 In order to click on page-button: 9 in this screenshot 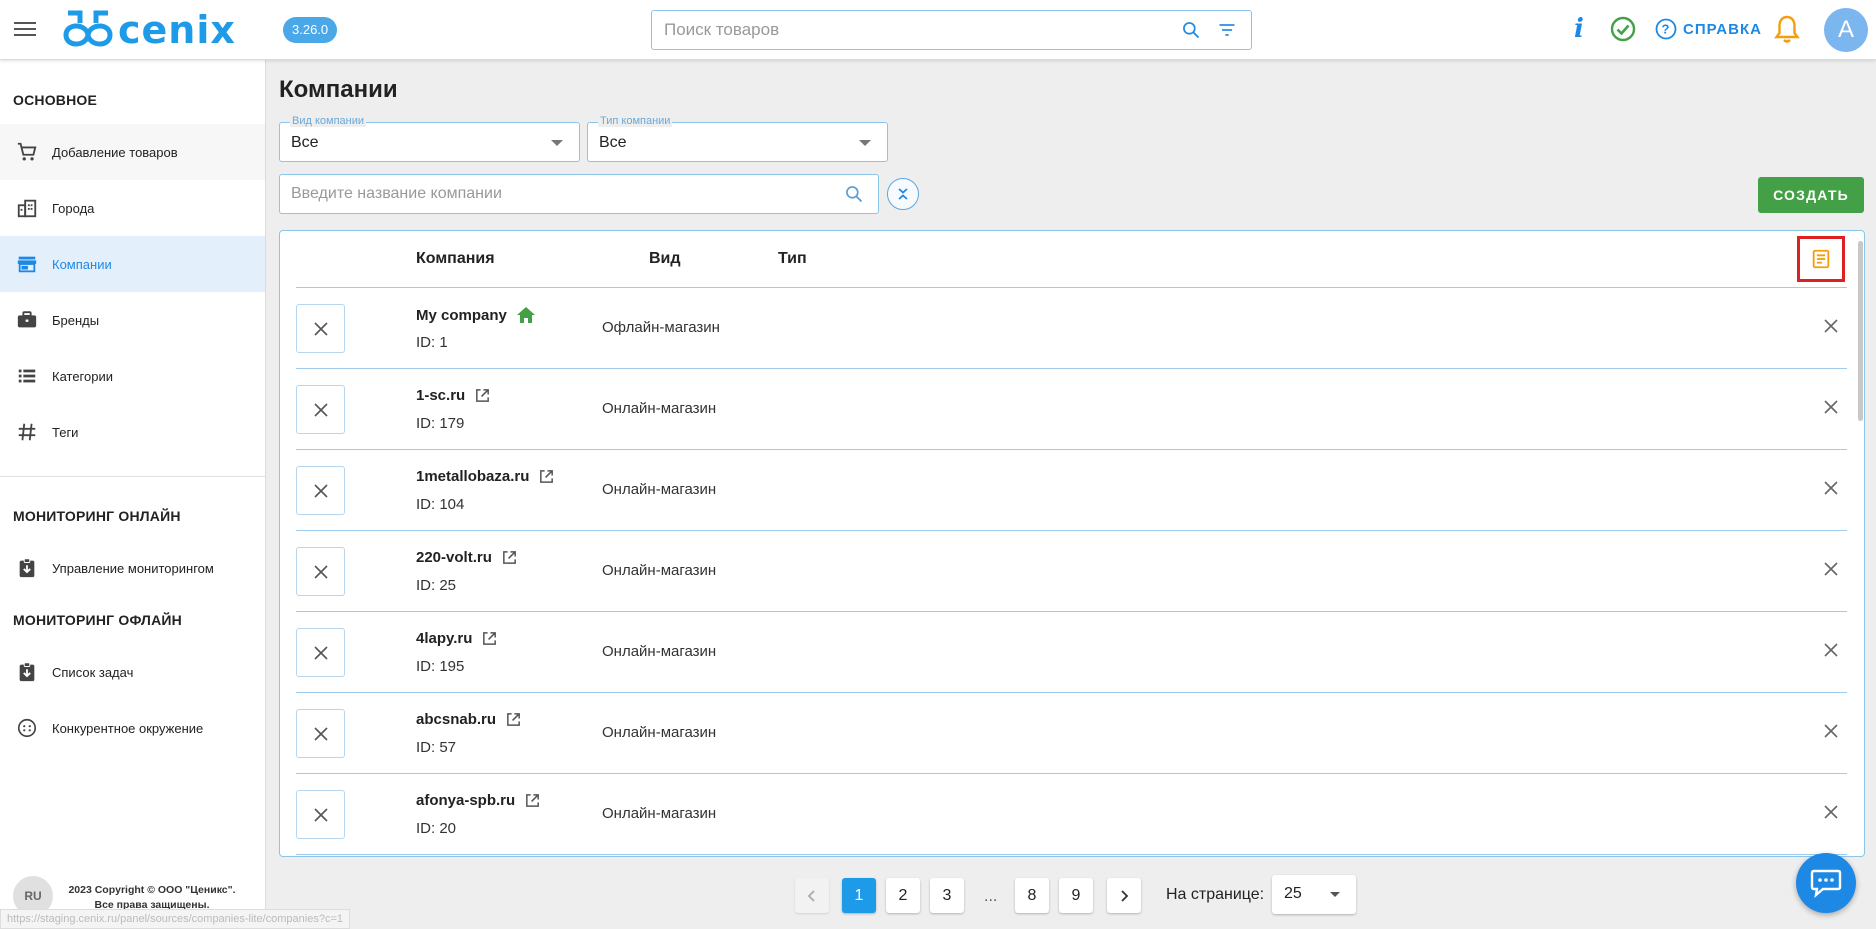, I will do `click(1076, 895)`.